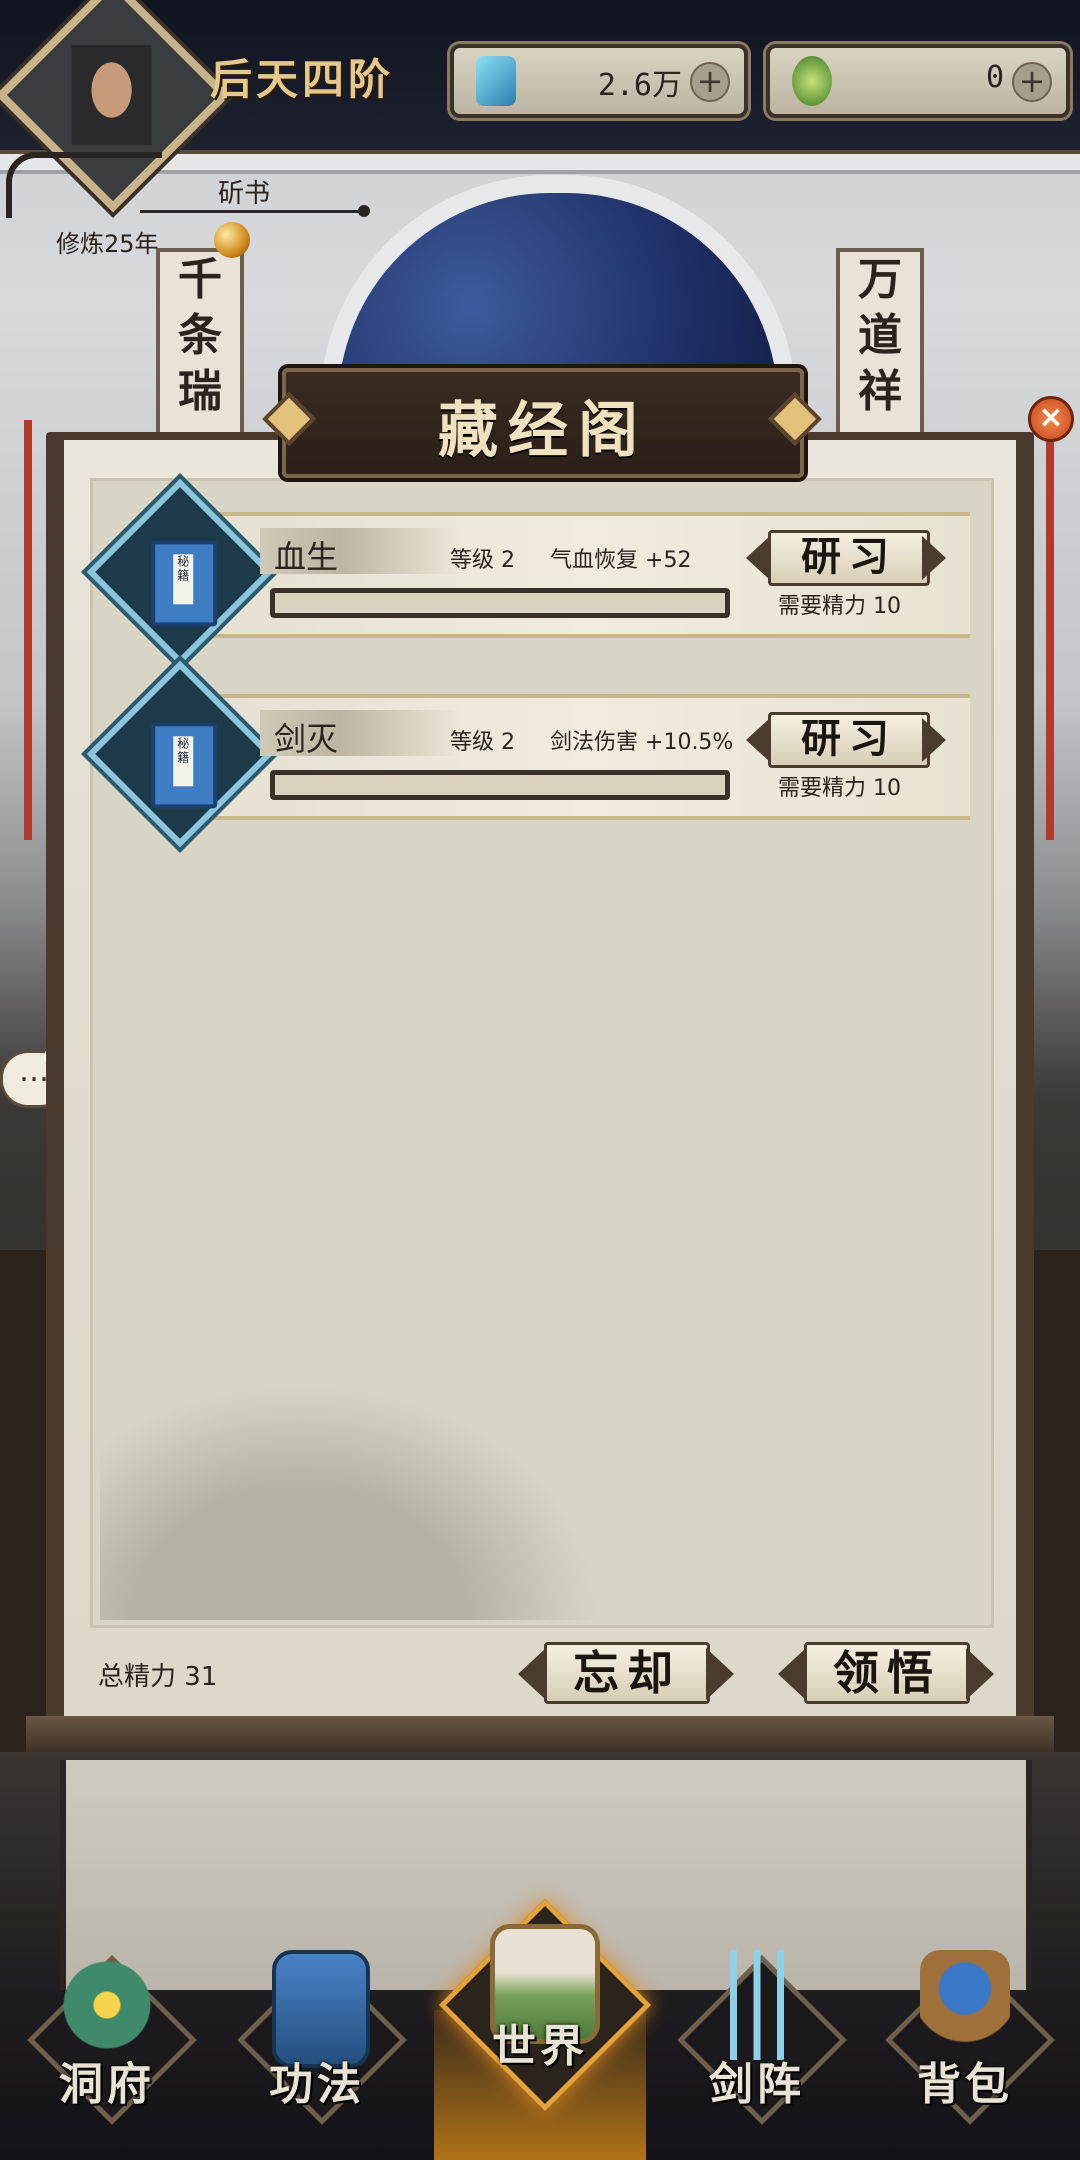 Image resolution: width=1080 pixels, height=2160 pixels. What do you see at coordinates (543, 431) in the screenshot?
I see `panel-title: 藏经阁` at bounding box center [543, 431].